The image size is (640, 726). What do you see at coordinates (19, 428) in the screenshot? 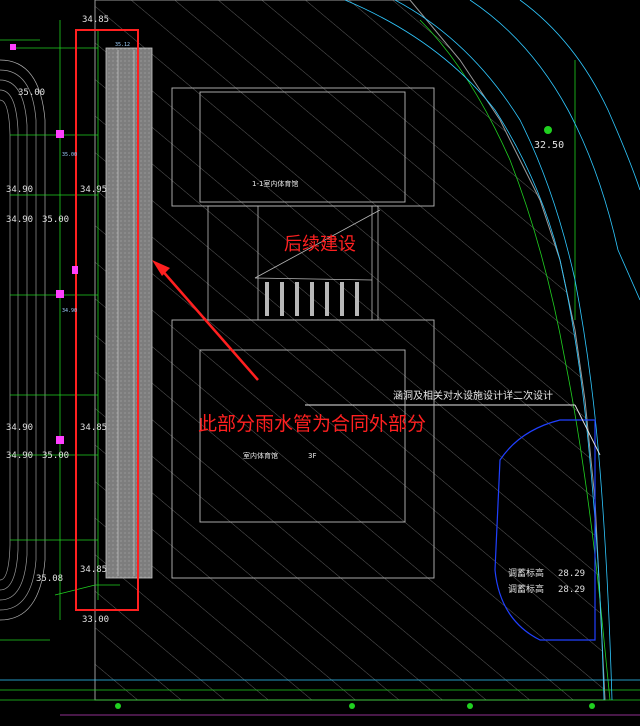
I see `elev-left-d: 34.90` at bounding box center [19, 428].